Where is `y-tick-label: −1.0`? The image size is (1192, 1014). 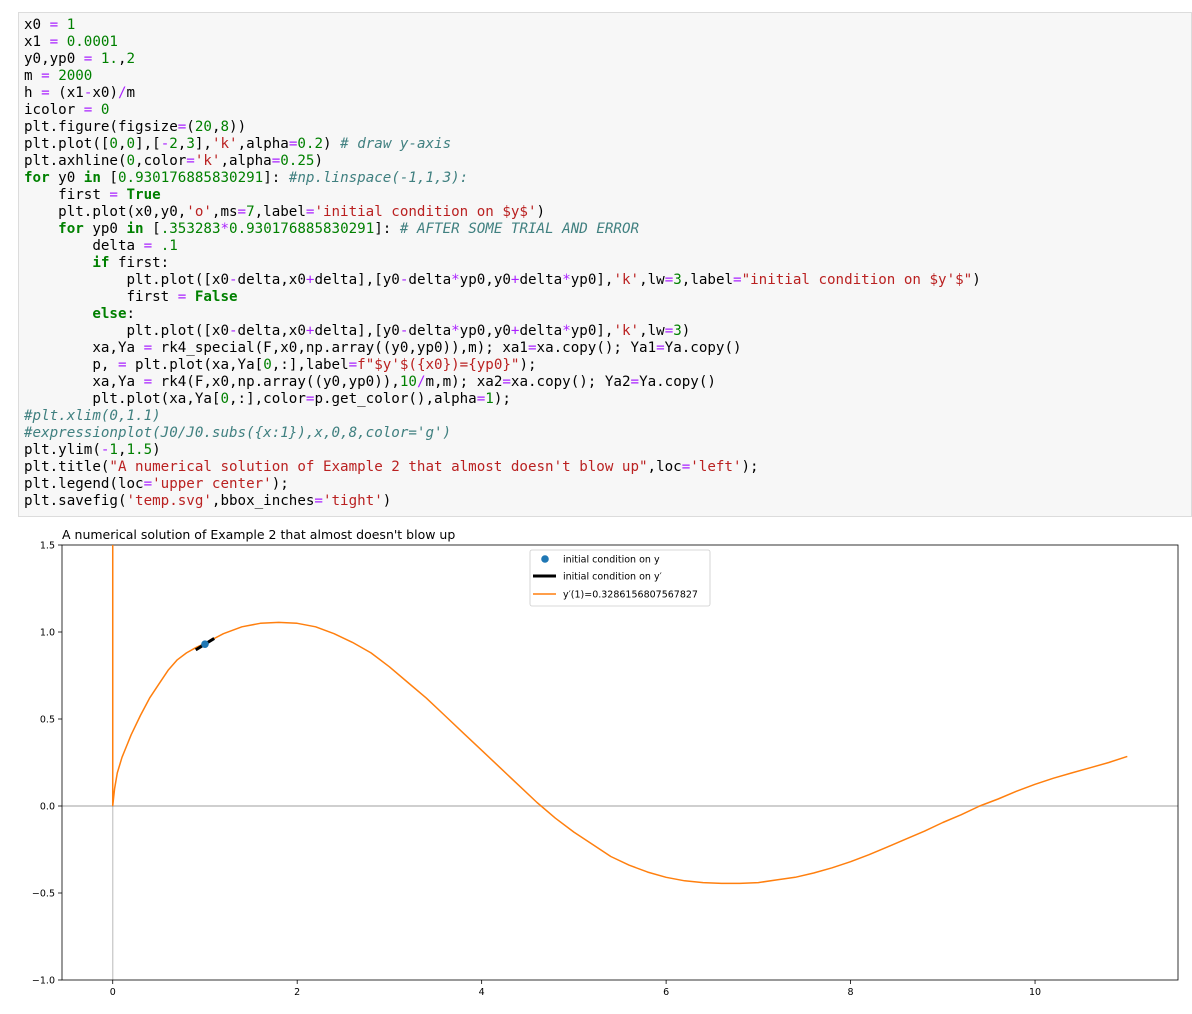
y-tick-label: −1.0 is located at coordinates (43, 981).